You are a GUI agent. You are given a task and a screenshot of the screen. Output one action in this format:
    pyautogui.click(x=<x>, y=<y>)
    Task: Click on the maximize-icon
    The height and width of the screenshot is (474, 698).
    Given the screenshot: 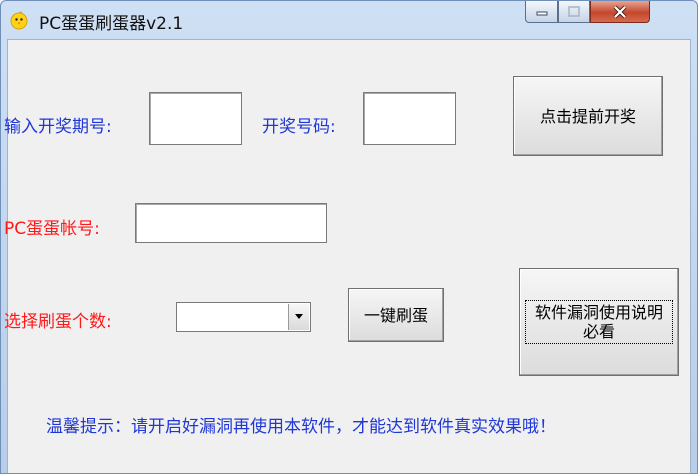 What is the action you would take?
    pyautogui.click(x=574, y=11)
    